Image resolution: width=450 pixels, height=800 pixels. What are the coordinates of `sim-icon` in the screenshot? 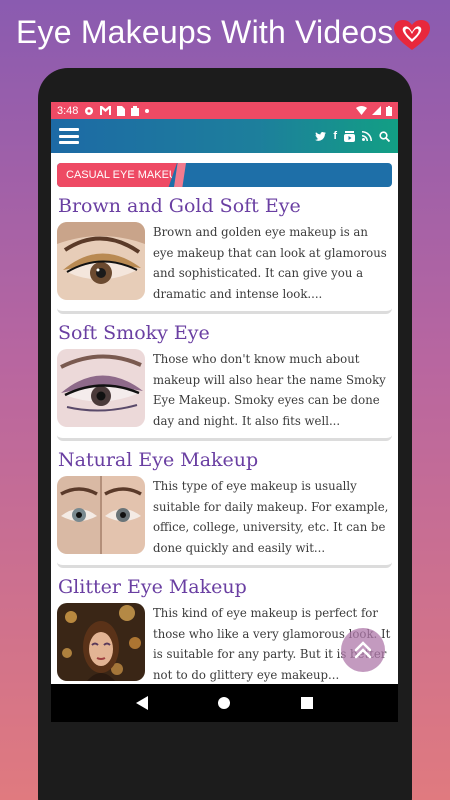 It's located at (121, 110).